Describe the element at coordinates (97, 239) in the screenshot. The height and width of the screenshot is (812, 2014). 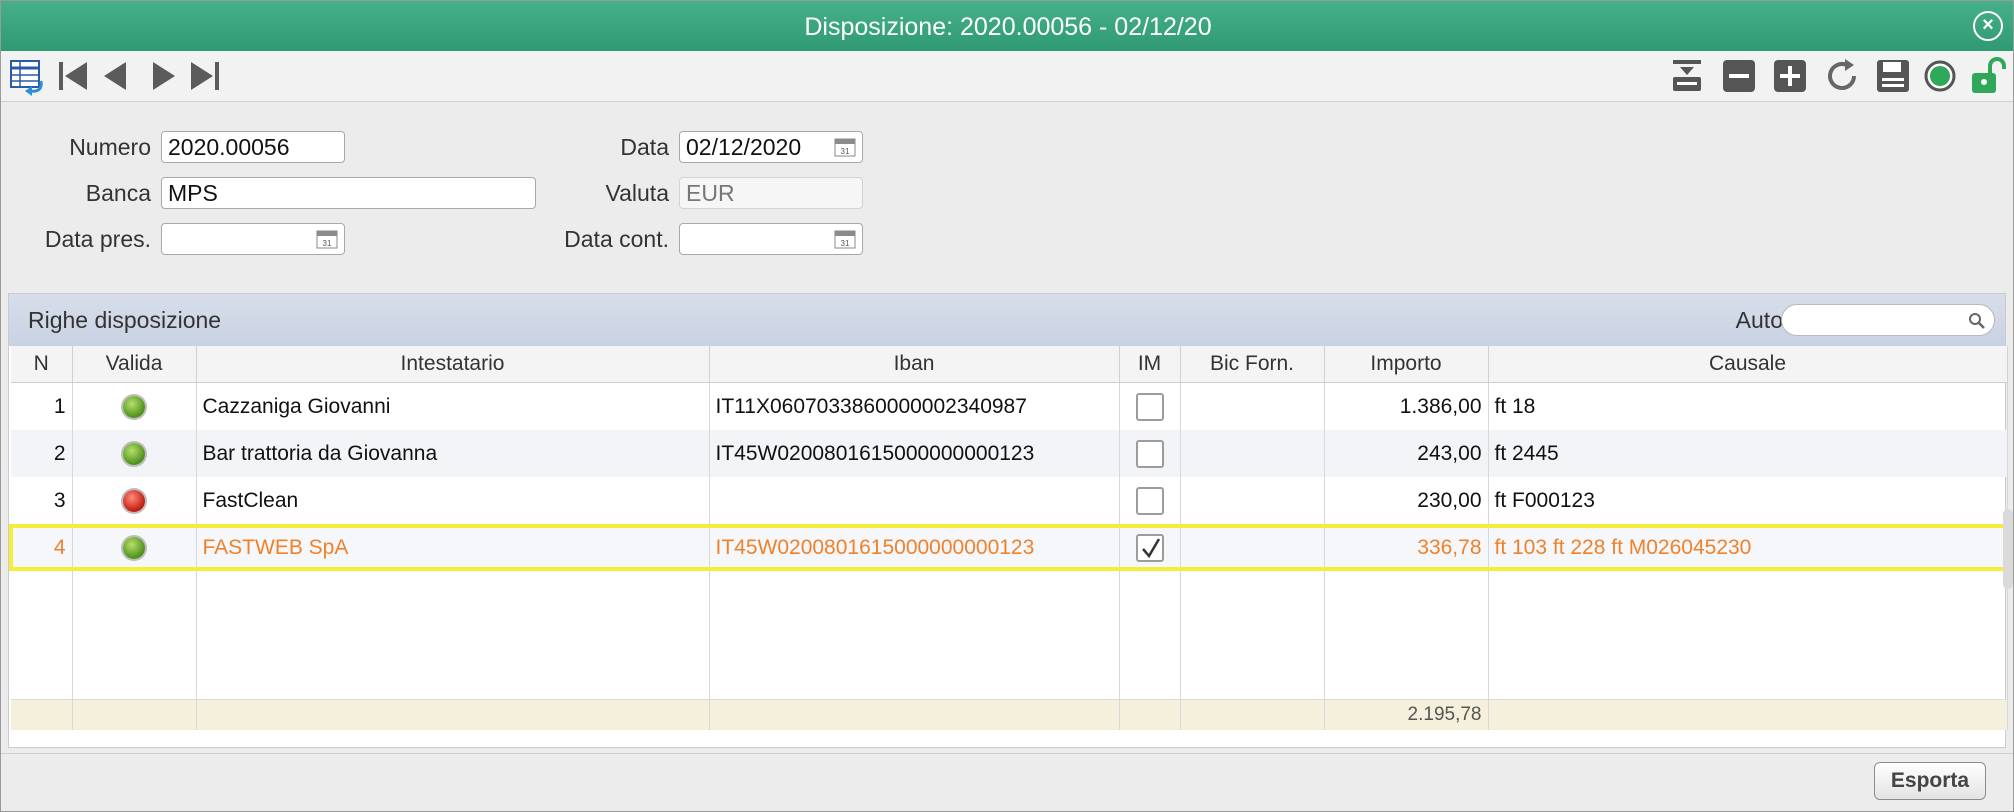
I see `data-pres-label: Data pres.` at that location.